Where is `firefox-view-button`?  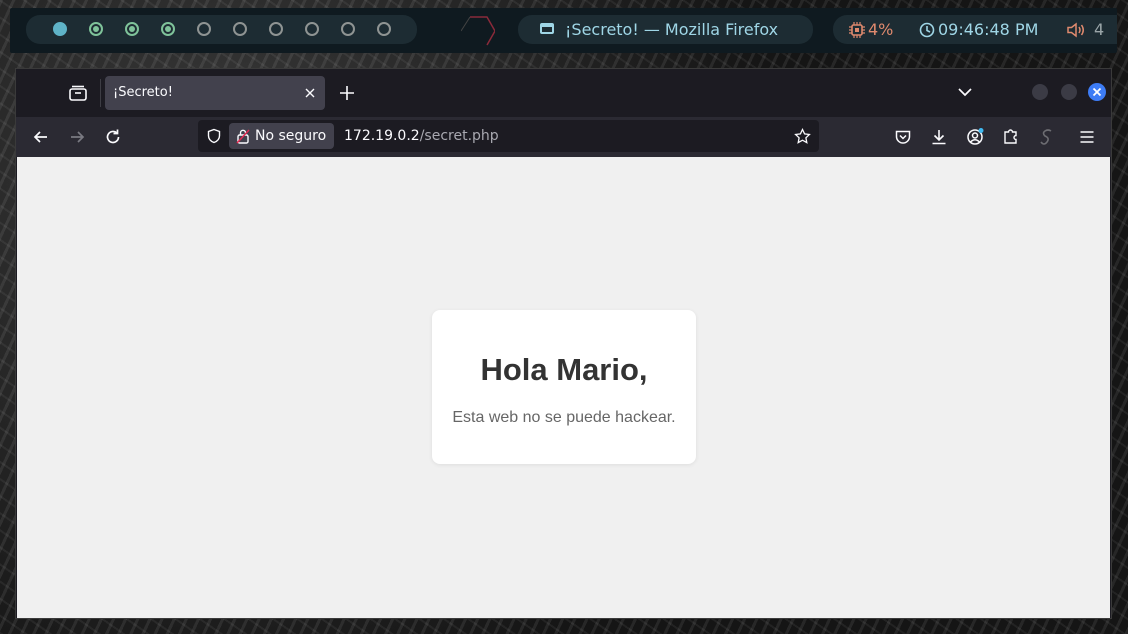
firefox-view-button is located at coordinates (78, 93).